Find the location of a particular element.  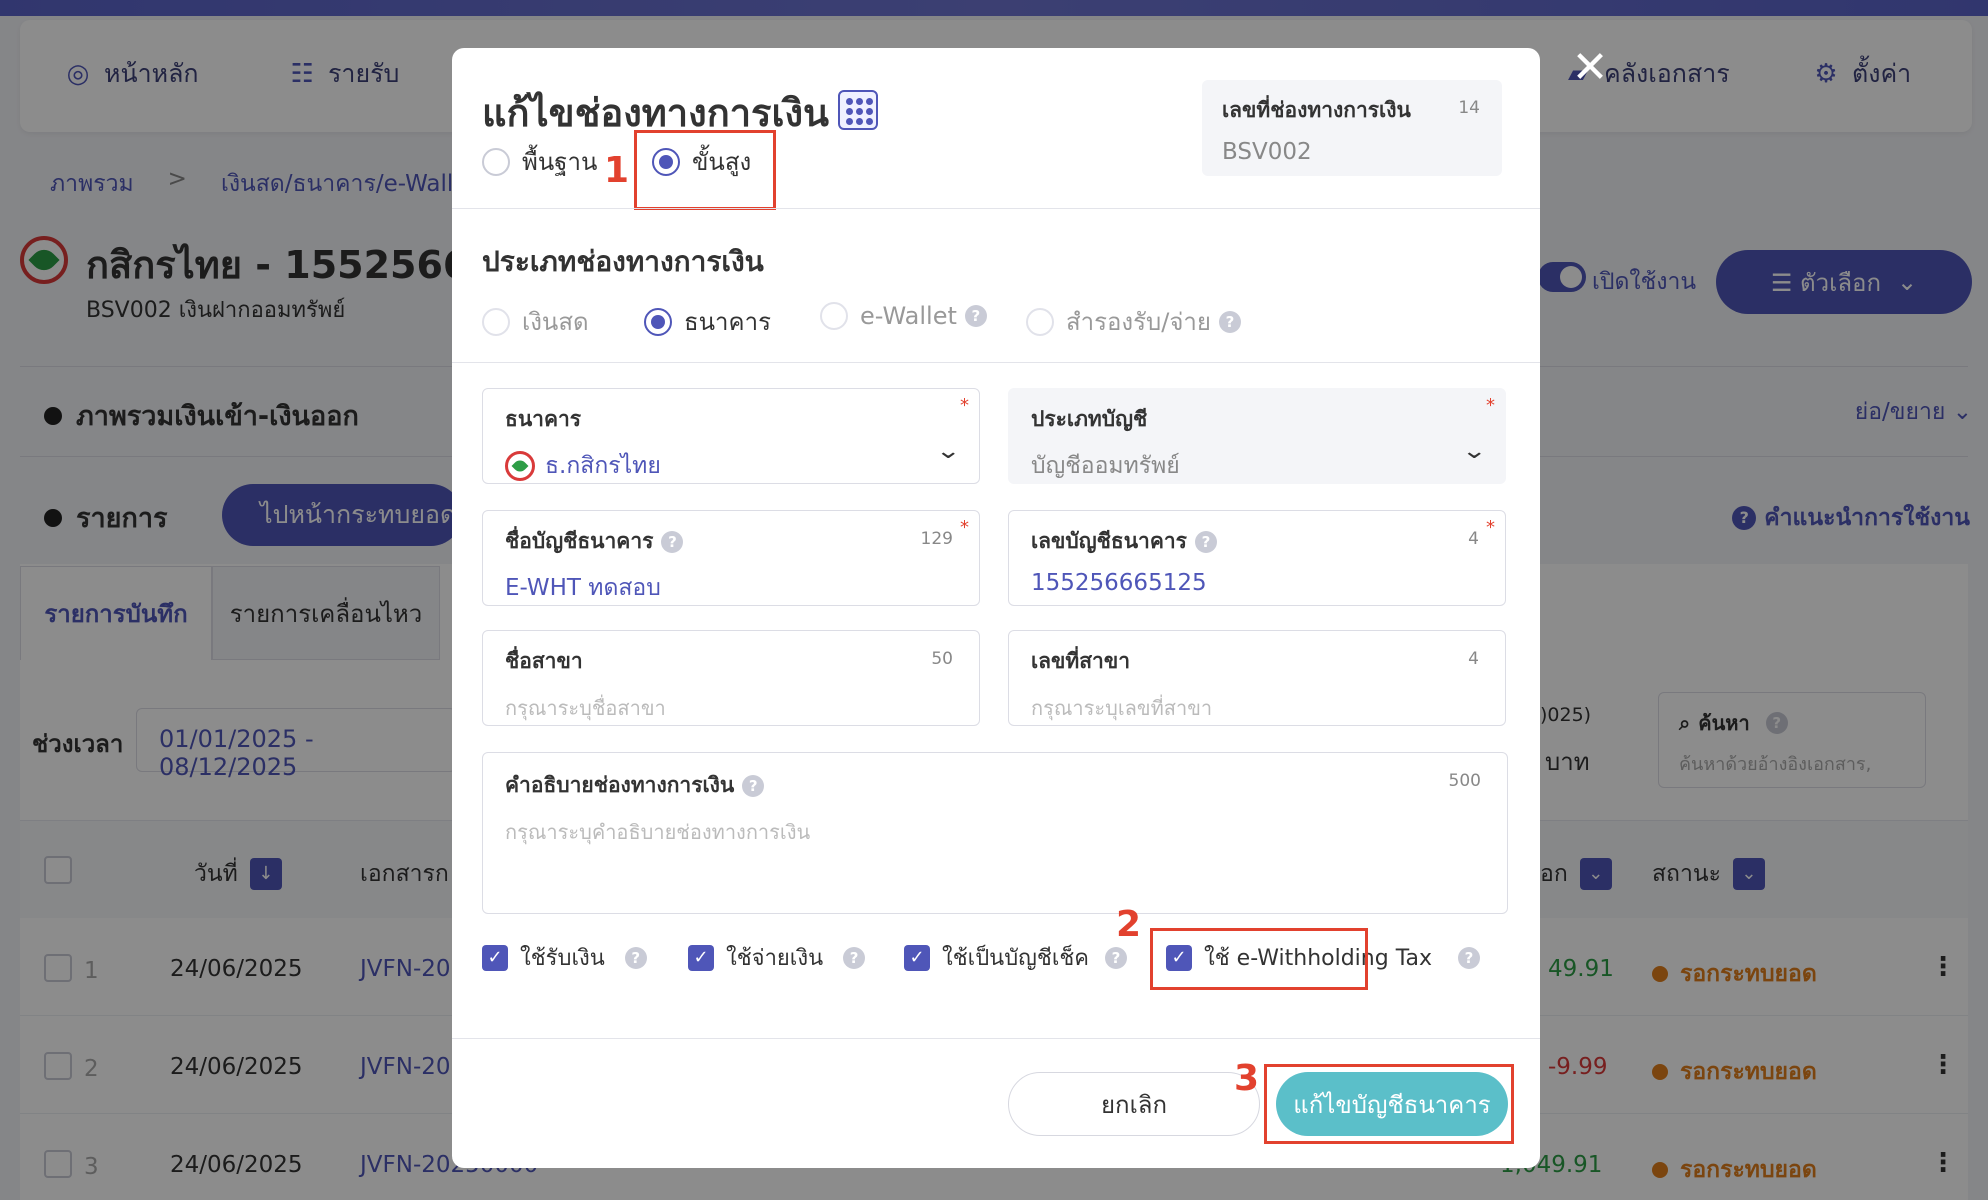

highlight-box-advanced is located at coordinates (705, 170).